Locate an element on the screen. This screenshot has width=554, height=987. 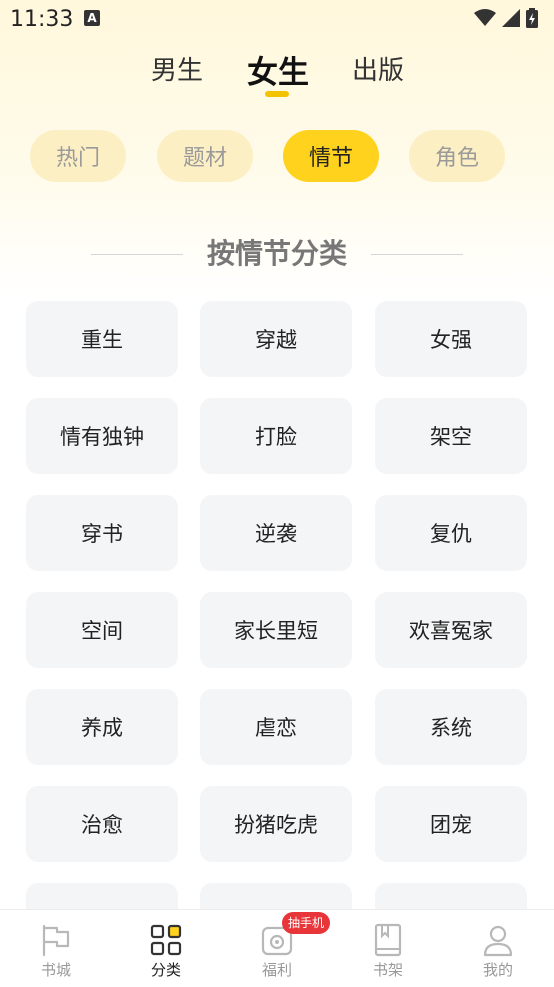
welfare-badge: 抽手机 is located at coordinates (306, 923).